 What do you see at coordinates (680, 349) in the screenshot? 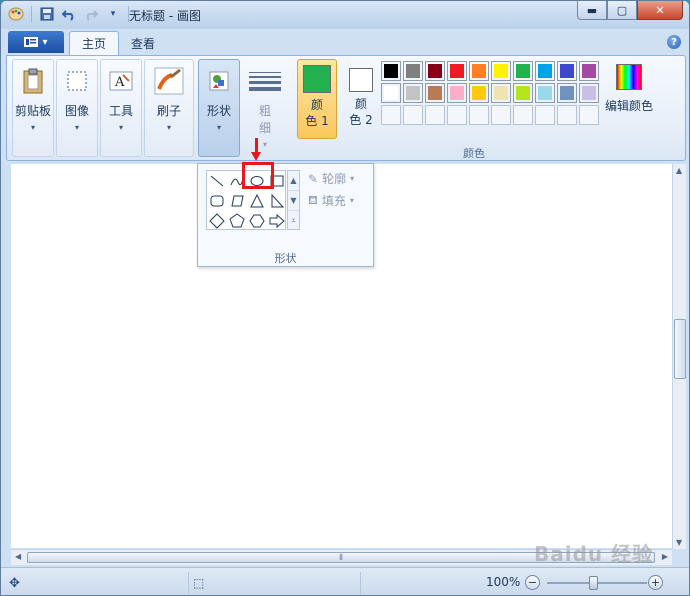
I see `vertical-scroll-thumb` at bounding box center [680, 349].